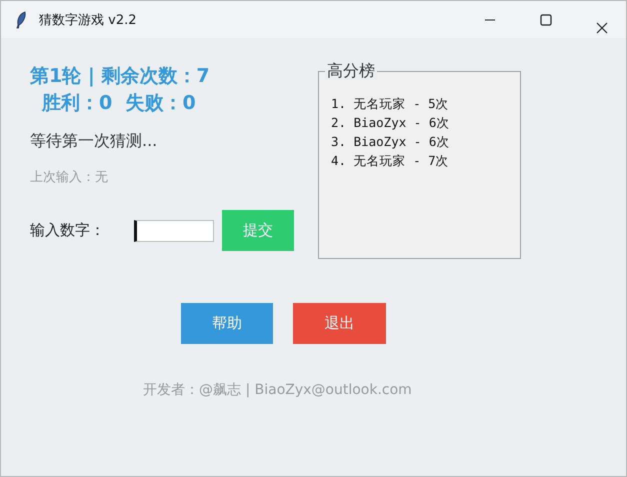  What do you see at coordinates (21, 19) in the screenshot?
I see `feather-icon` at bounding box center [21, 19].